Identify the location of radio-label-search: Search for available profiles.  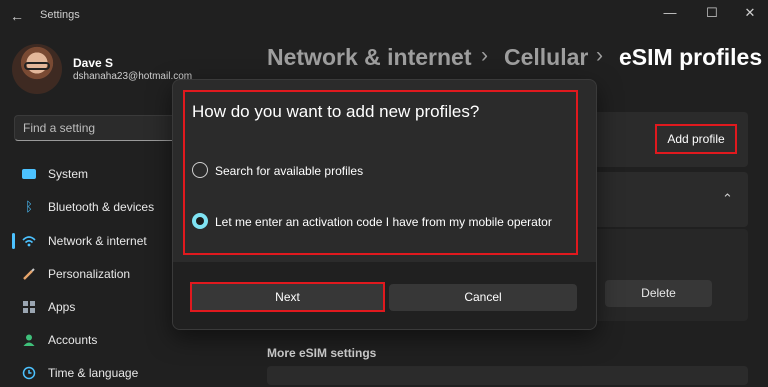
(289, 171).